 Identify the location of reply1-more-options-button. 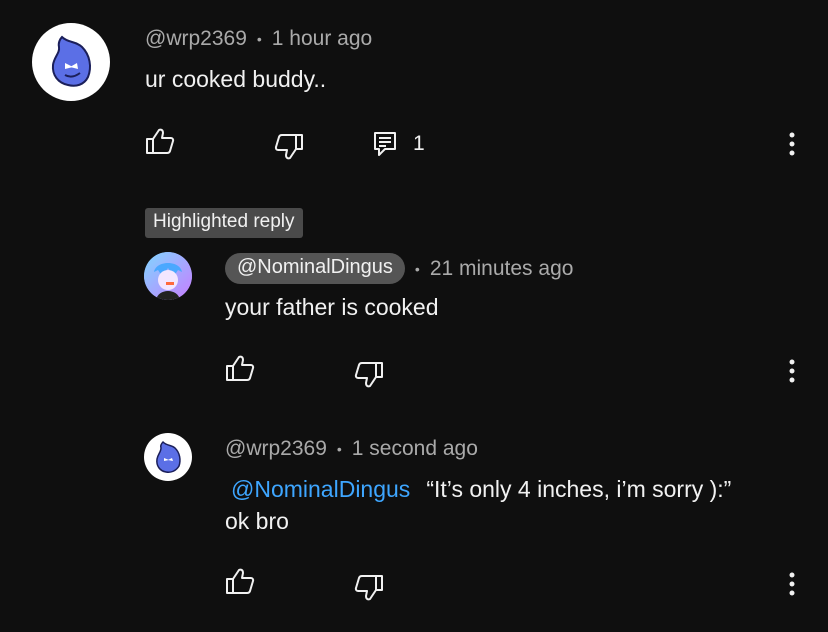
(792, 371).